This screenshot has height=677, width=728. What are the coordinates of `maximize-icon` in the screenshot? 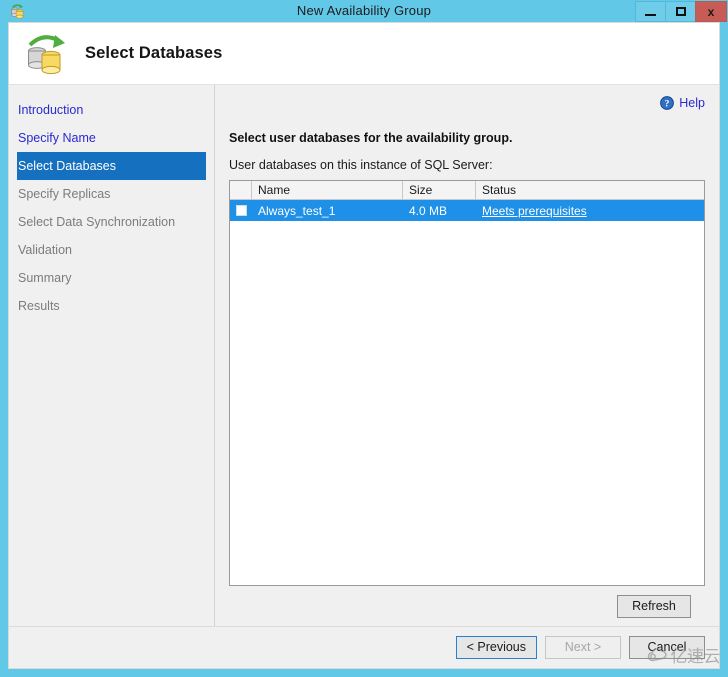 It's located at (680, 11).